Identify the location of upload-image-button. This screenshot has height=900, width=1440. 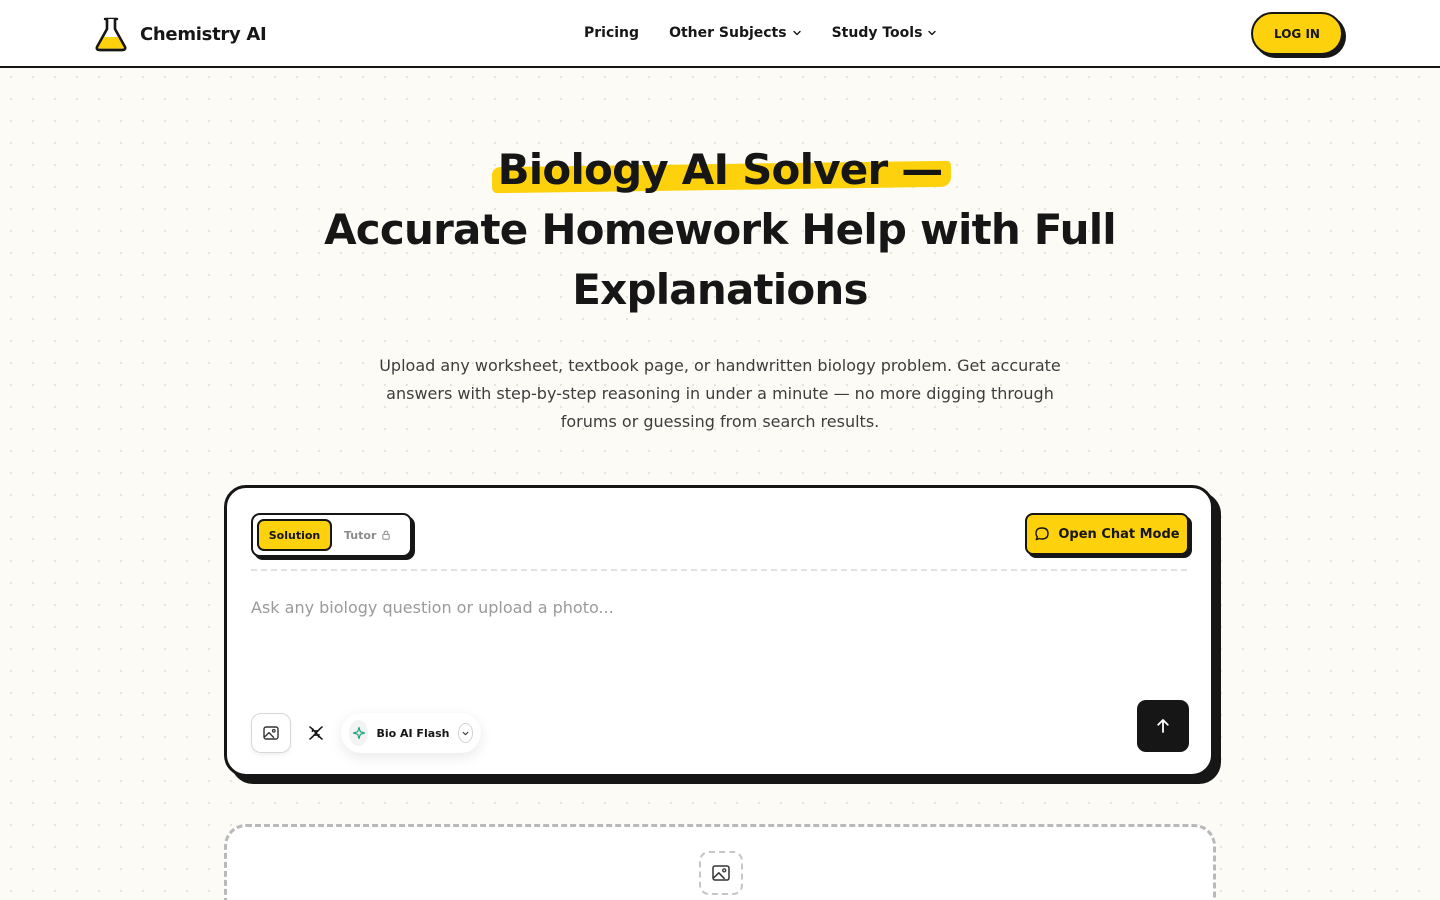
(271, 733).